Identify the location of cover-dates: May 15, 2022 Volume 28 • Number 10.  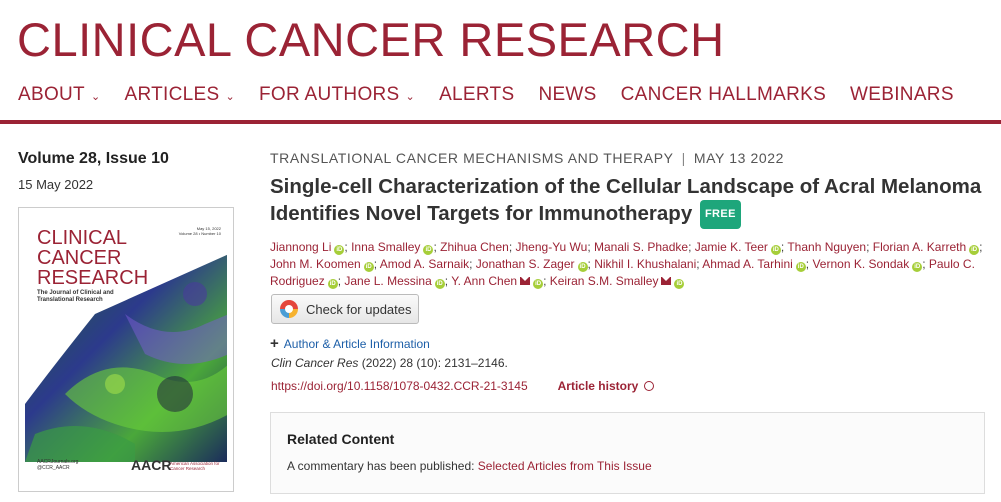
(199, 231).